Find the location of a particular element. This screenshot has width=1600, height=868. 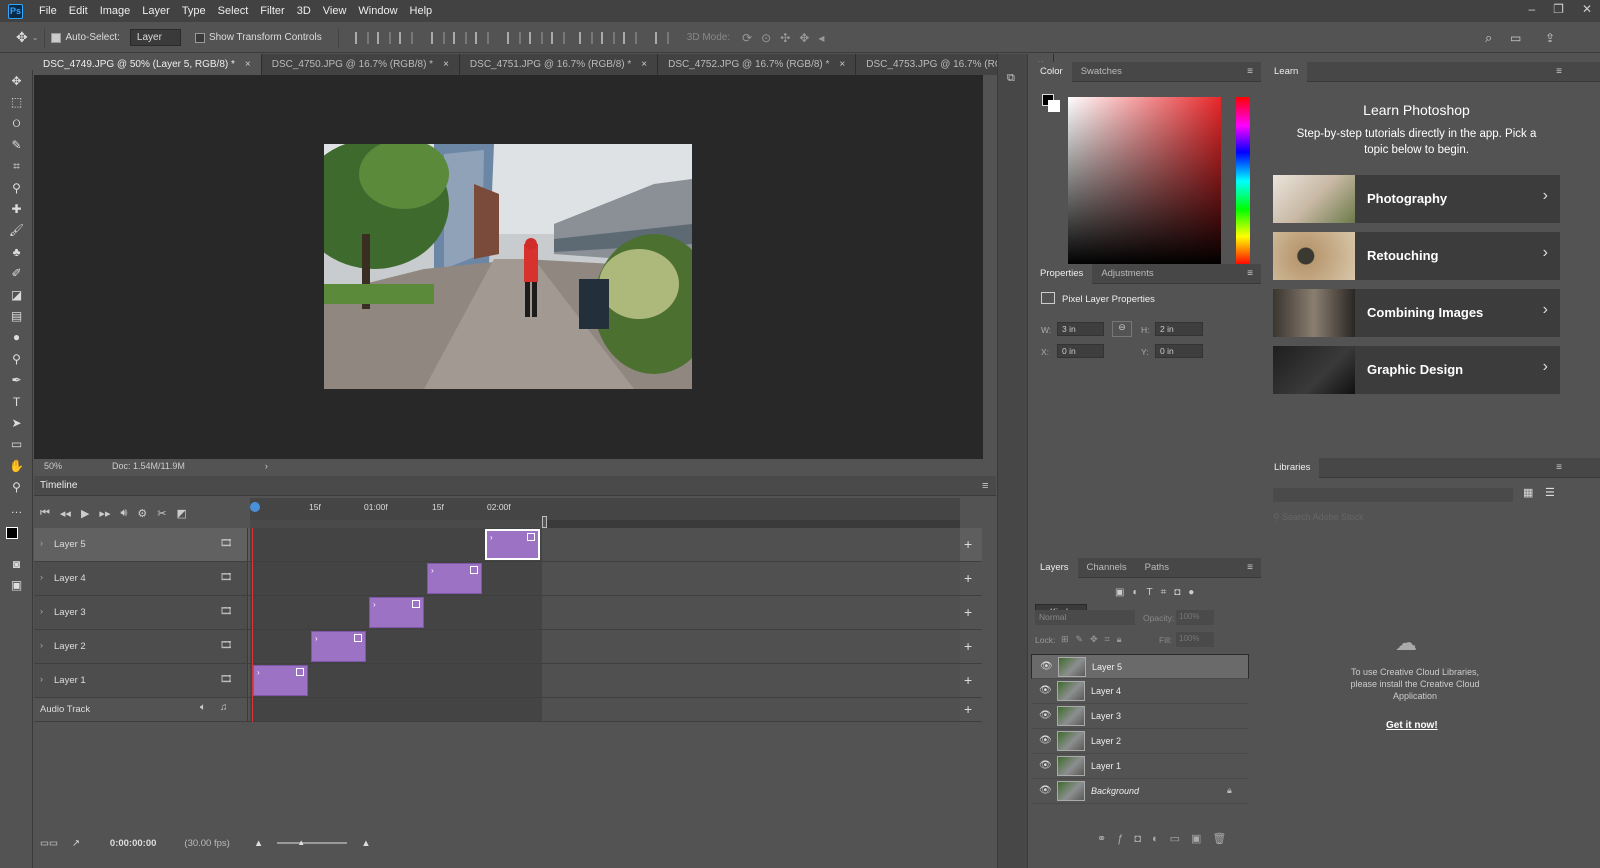

track-layer-3: › Layer 3 🎞︎ › + is located at coordinates (508, 613).